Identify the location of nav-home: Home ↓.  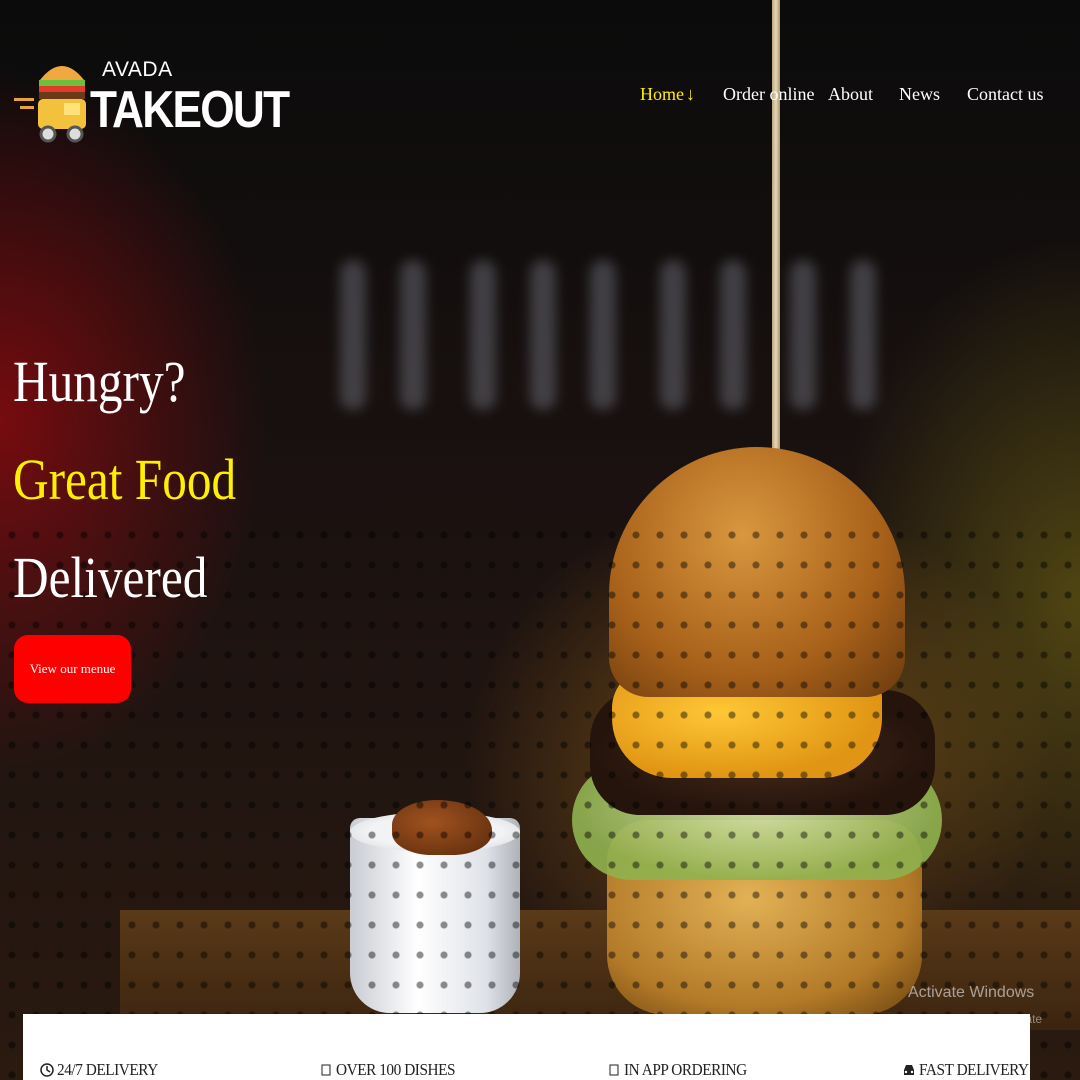
(667, 94).